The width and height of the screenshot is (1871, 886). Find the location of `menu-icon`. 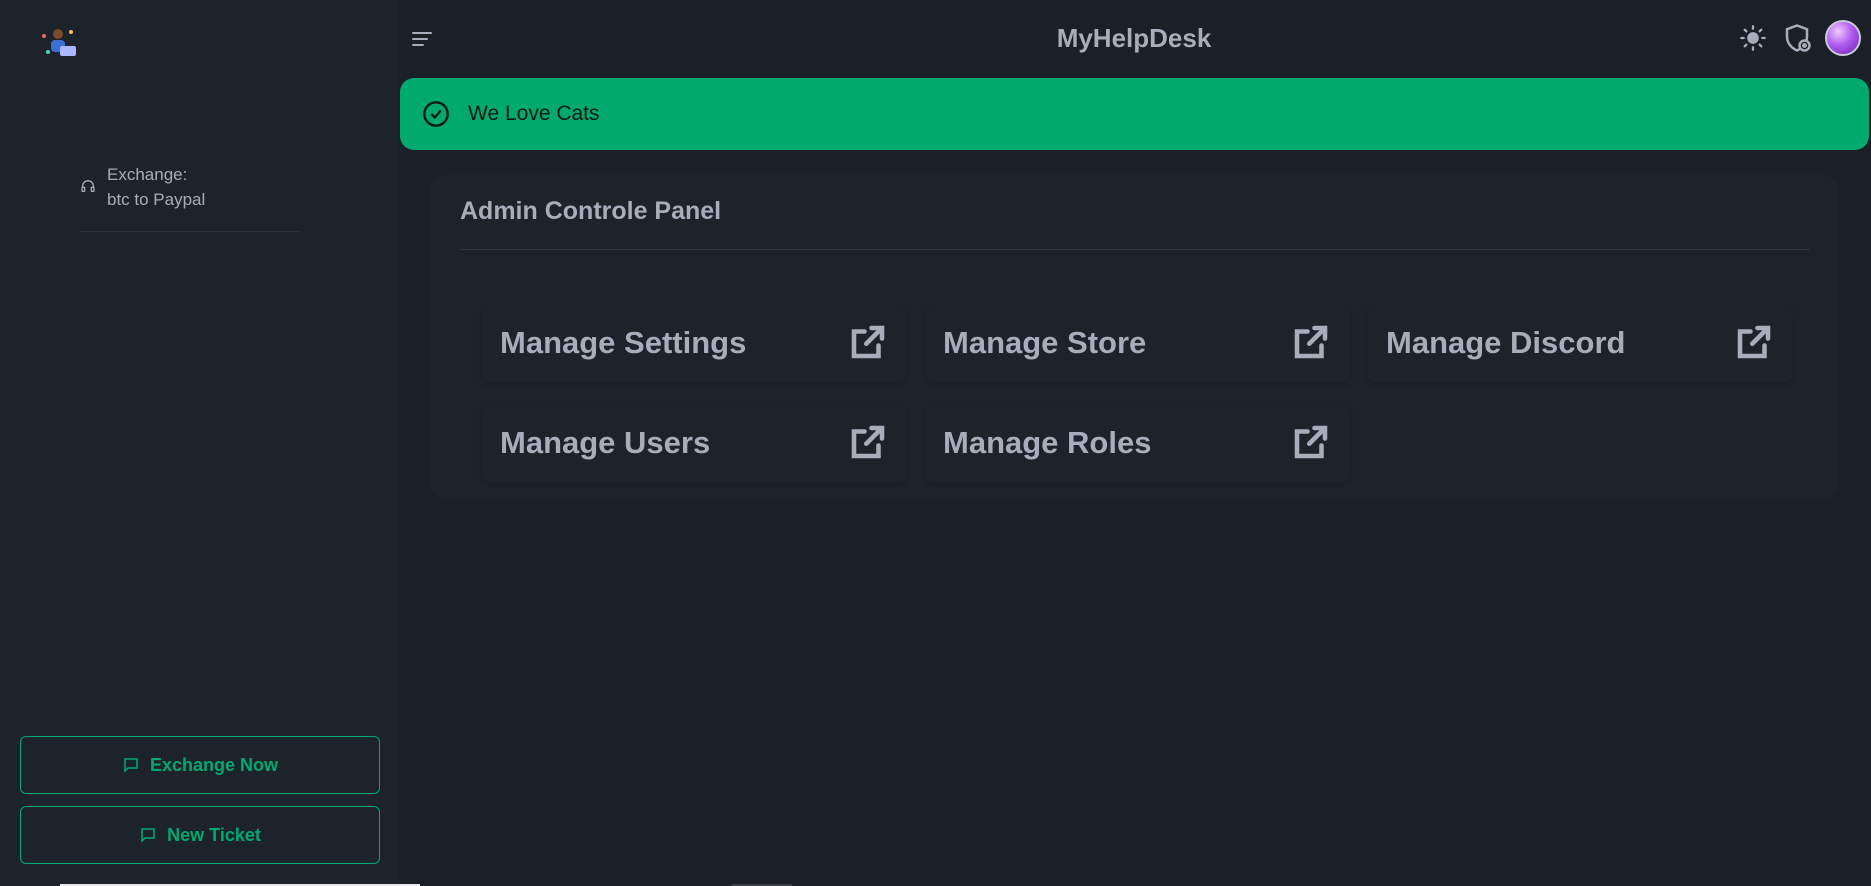

menu-icon is located at coordinates (422, 39).